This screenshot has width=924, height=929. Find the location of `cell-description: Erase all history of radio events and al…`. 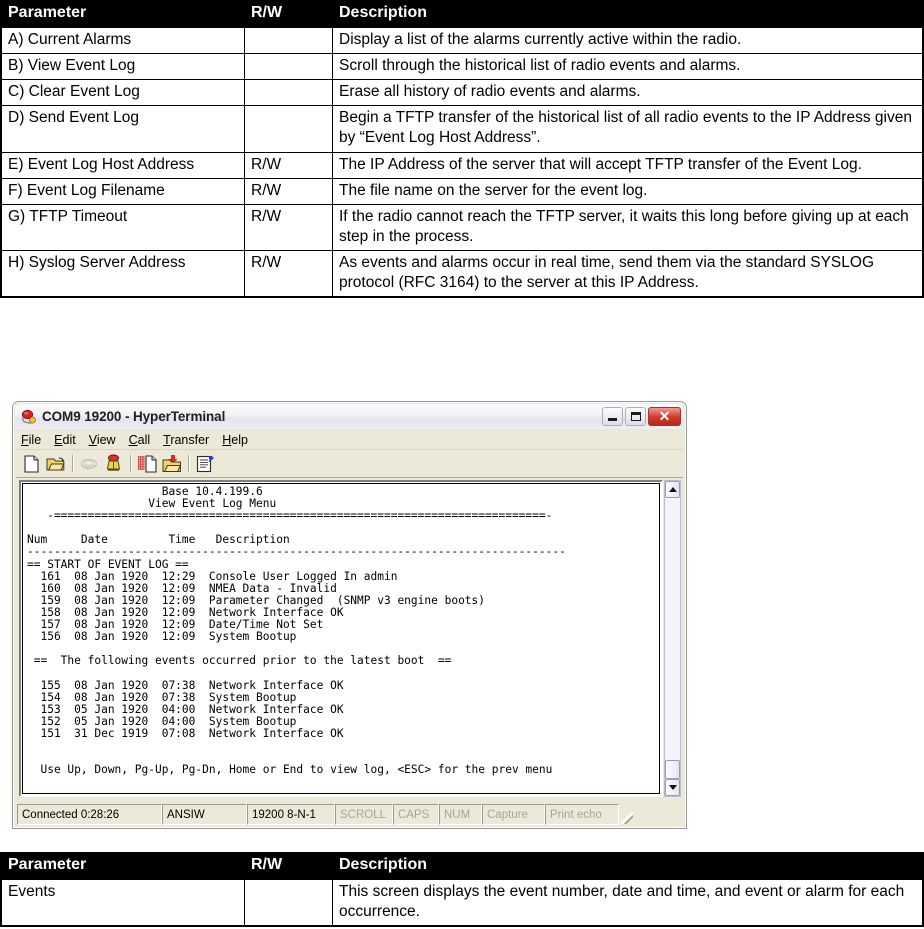

cell-description: Erase all history of radio events and al… is located at coordinates (628, 93).